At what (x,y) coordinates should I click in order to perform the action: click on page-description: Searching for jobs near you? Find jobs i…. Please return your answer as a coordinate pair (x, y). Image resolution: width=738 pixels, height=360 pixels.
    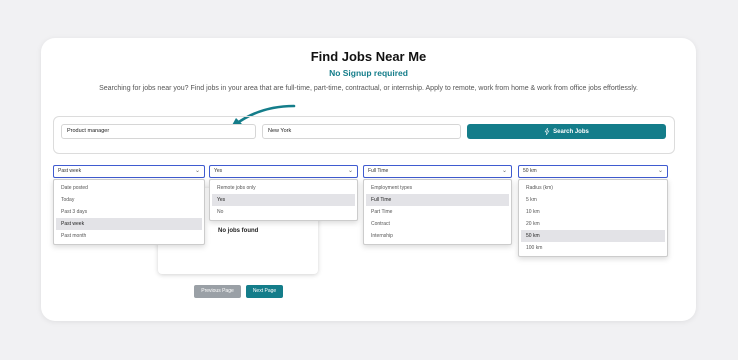
    Looking at the image, I should click on (368, 88).